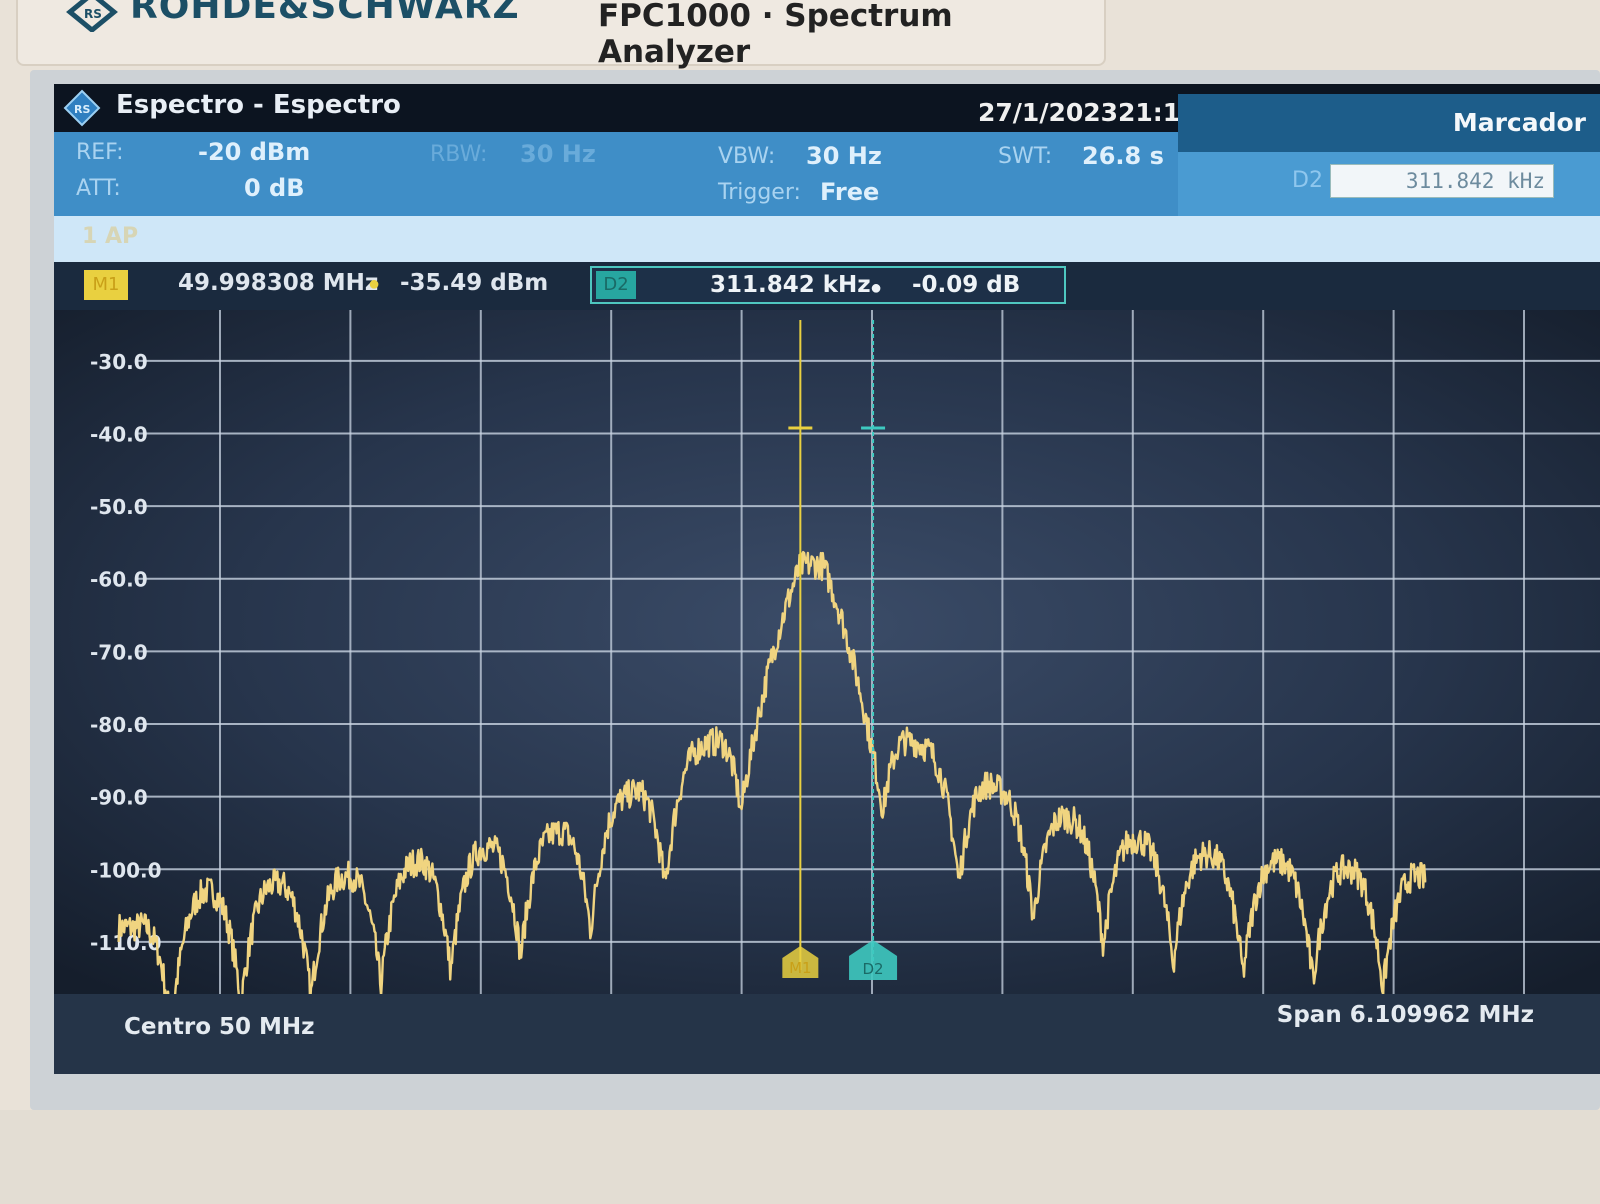 The width and height of the screenshot is (1600, 1204). What do you see at coordinates (558, 154) in the screenshot?
I see `rbw-value: 30 Hz` at bounding box center [558, 154].